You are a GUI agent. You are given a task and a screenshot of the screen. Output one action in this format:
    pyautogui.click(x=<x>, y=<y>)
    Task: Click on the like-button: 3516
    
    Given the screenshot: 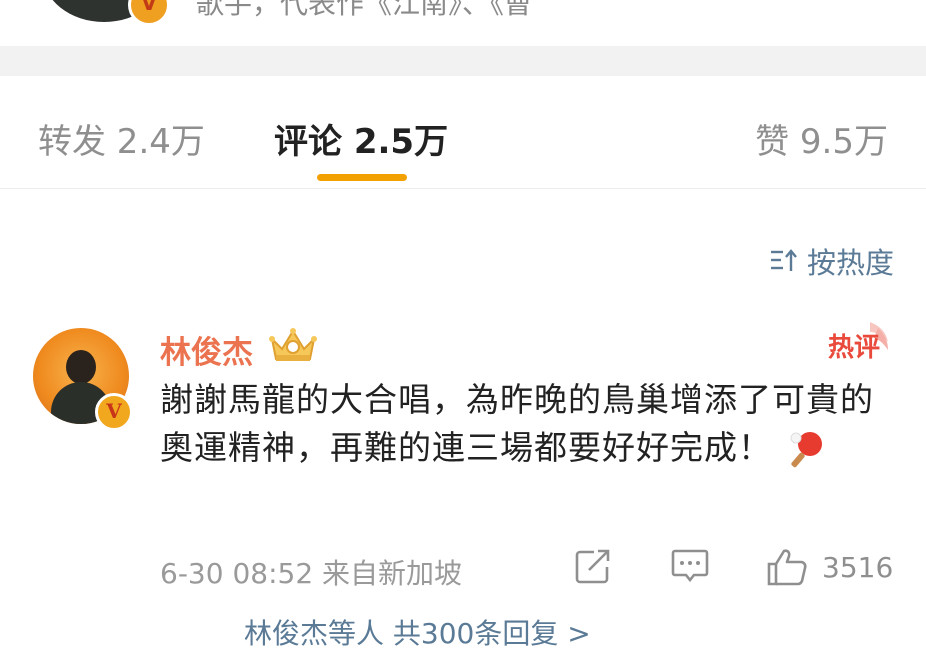 What is the action you would take?
    pyautogui.click(x=829, y=567)
    